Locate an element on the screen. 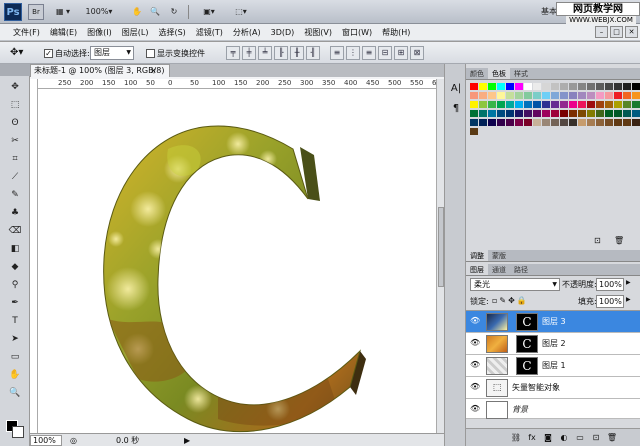 Image resolution: width=640 pixels, height=446 pixels. view-extras-button: ▦ ▾ is located at coordinates (63, 12).